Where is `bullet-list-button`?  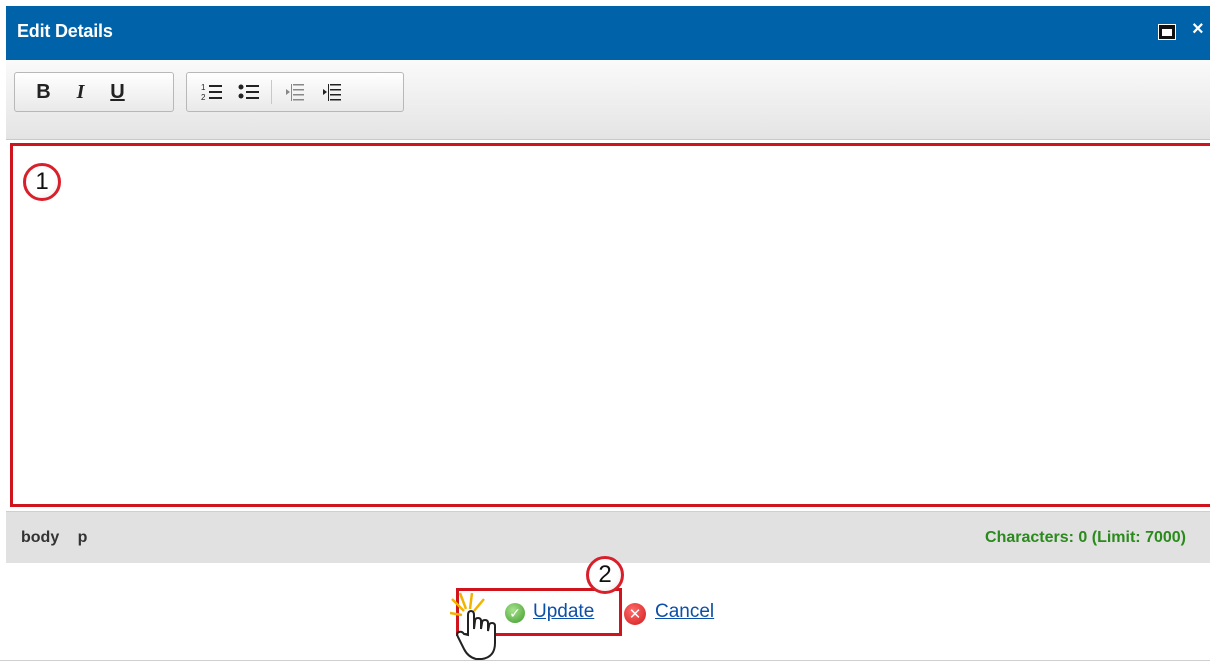 bullet-list-button is located at coordinates (248, 92).